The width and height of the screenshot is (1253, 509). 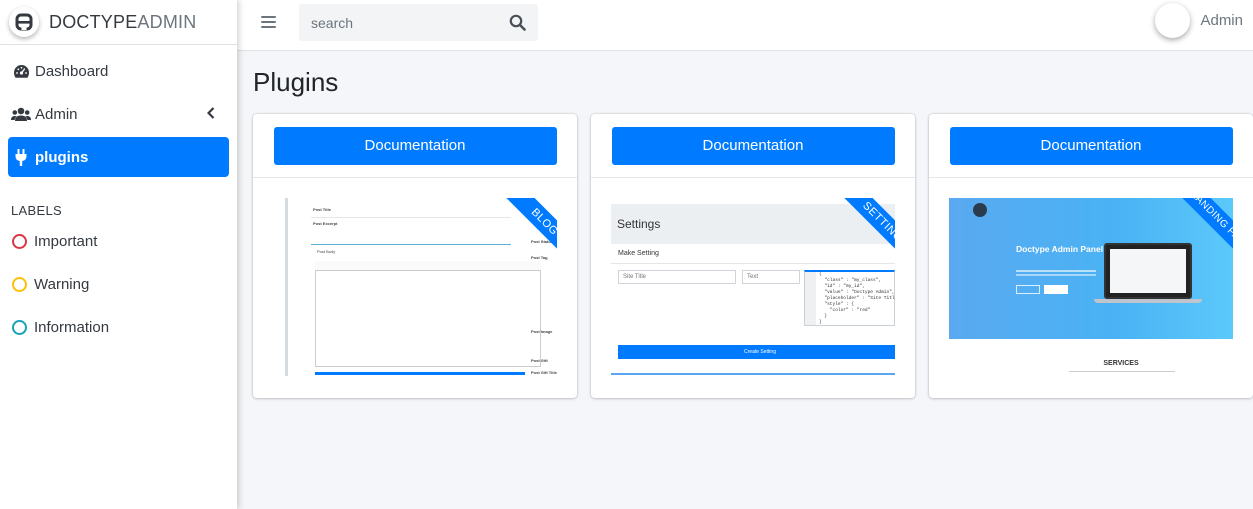 What do you see at coordinates (24, 22) in the screenshot?
I see `brand-logo-icon` at bounding box center [24, 22].